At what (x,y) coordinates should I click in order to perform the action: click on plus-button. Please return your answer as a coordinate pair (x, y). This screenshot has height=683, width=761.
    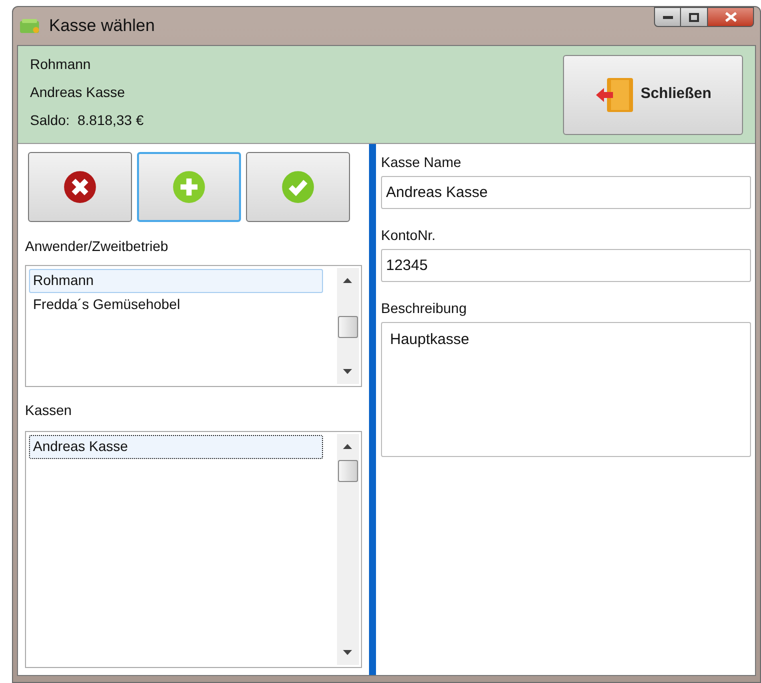
    Looking at the image, I should click on (189, 187).